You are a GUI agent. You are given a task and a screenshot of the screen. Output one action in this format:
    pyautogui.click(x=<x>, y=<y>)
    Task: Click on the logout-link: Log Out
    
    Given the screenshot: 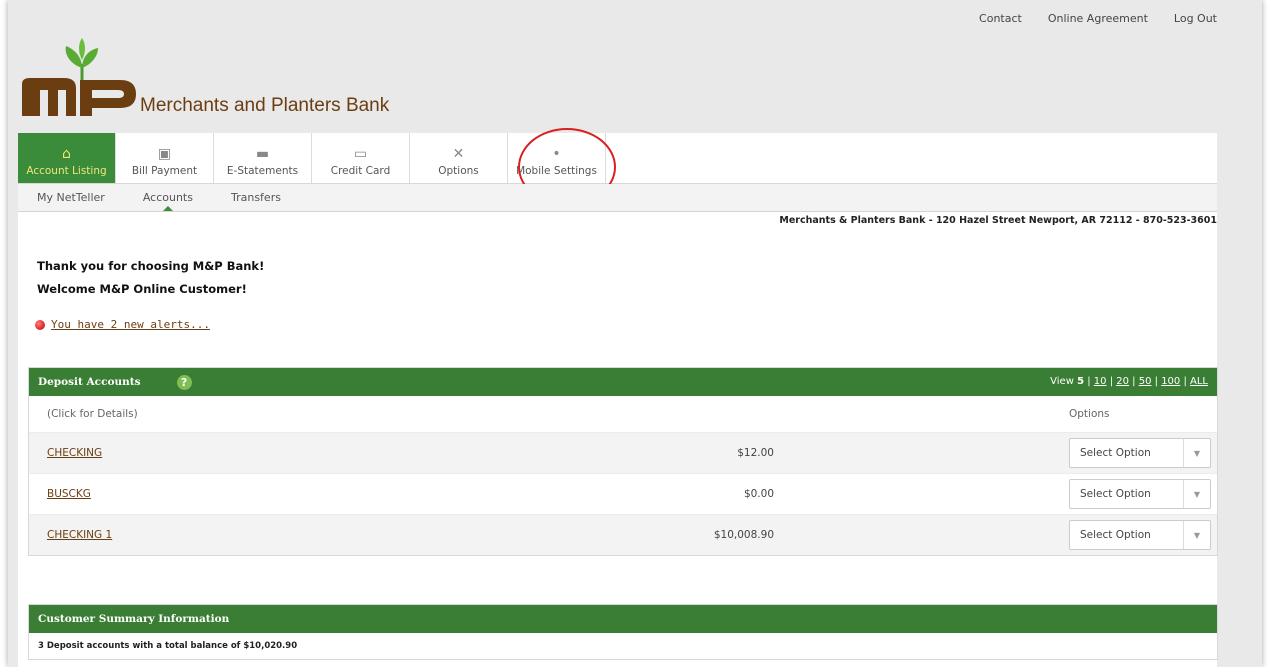 What is the action you would take?
    pyautogui.click(x=1195, y=18)
    